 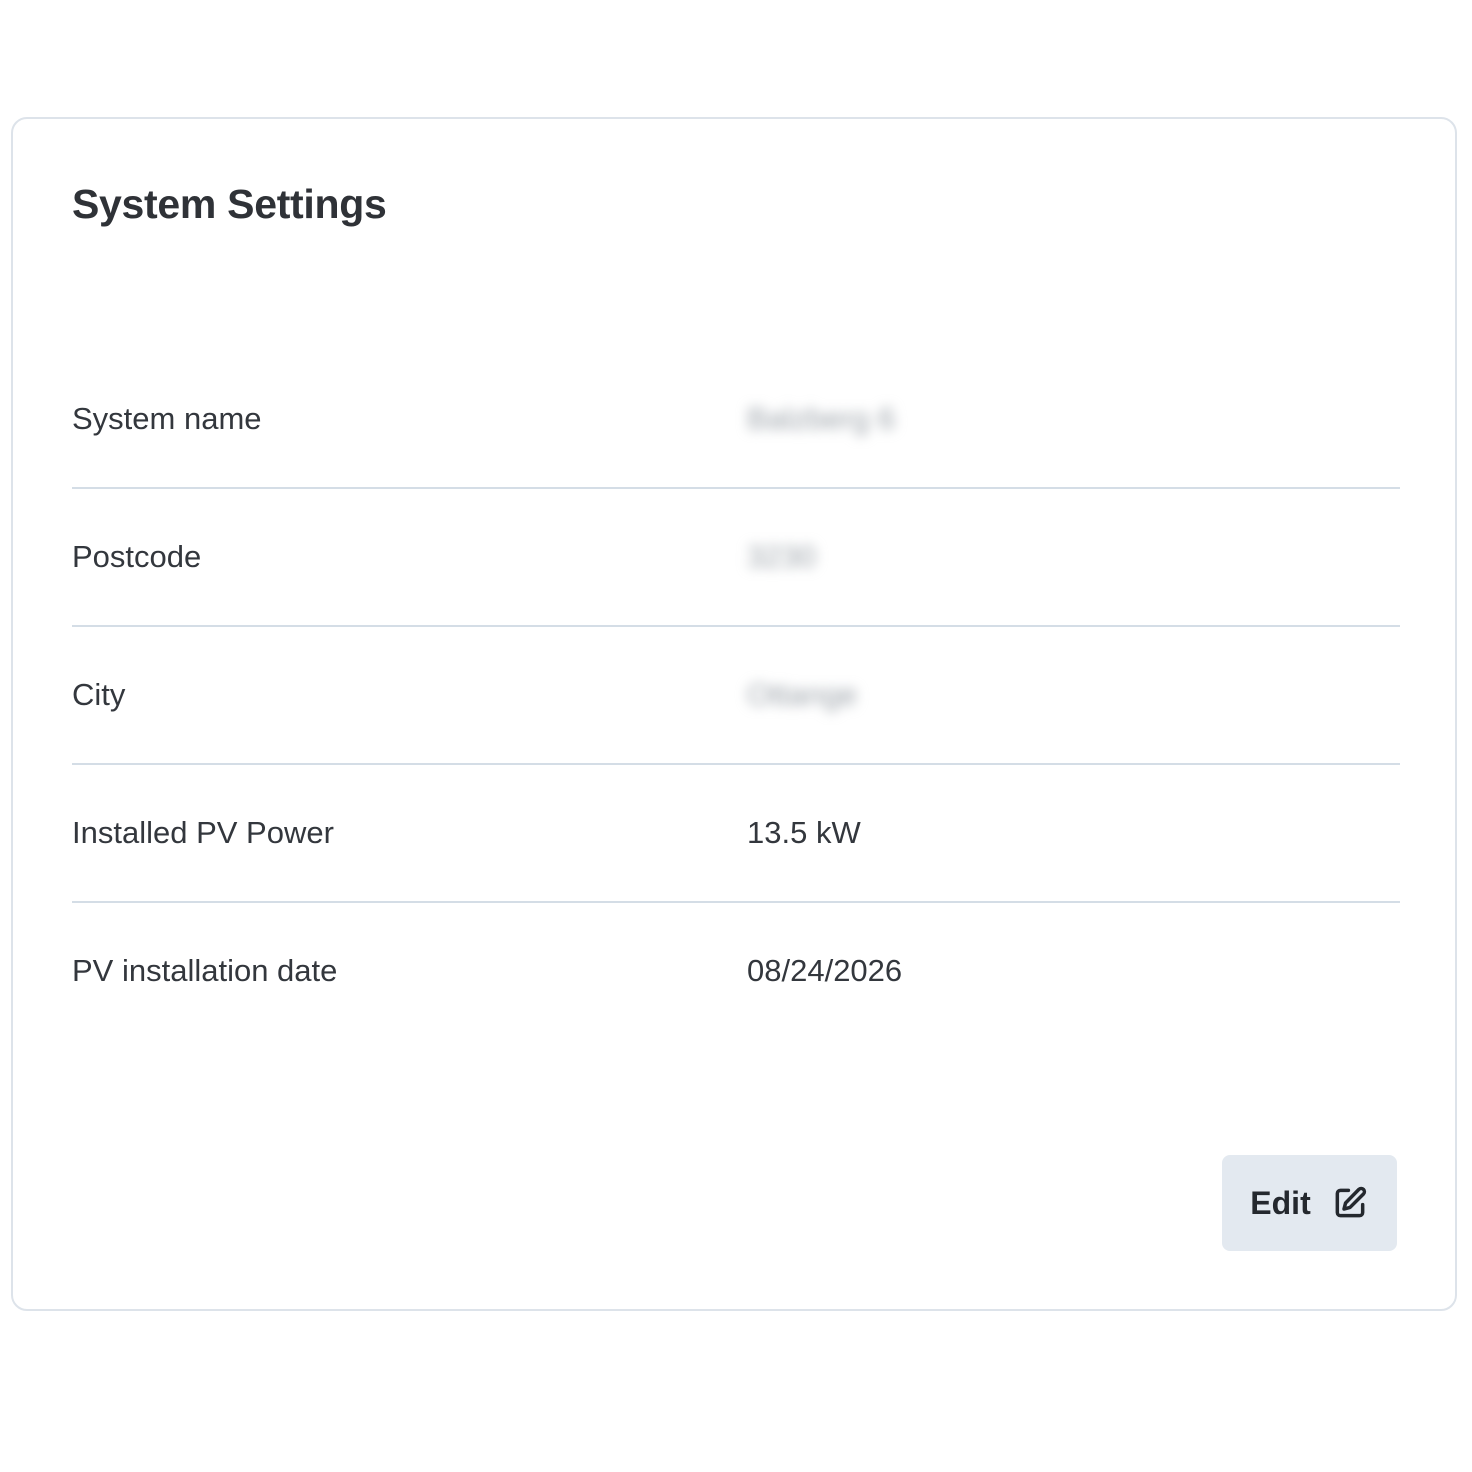 I want to click on setting-row-postcode: Postcode 3230, so click(x=736, y=558).